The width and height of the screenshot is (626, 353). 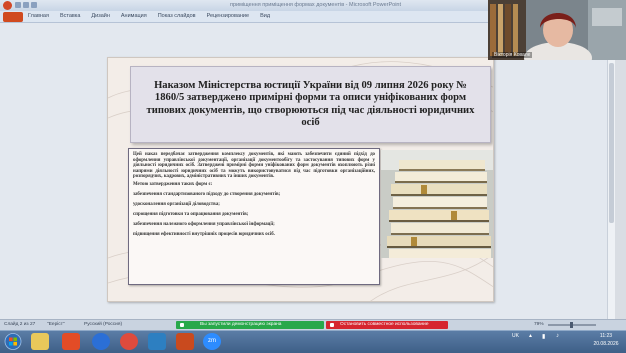 I want to click on tab-home: Главная, so click(x=38, y=16).